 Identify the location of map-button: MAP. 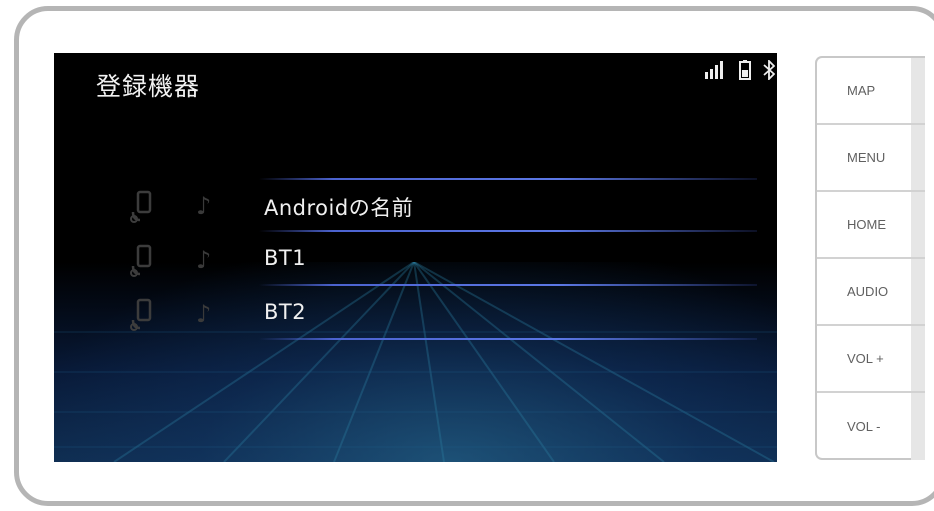
(871, 91).